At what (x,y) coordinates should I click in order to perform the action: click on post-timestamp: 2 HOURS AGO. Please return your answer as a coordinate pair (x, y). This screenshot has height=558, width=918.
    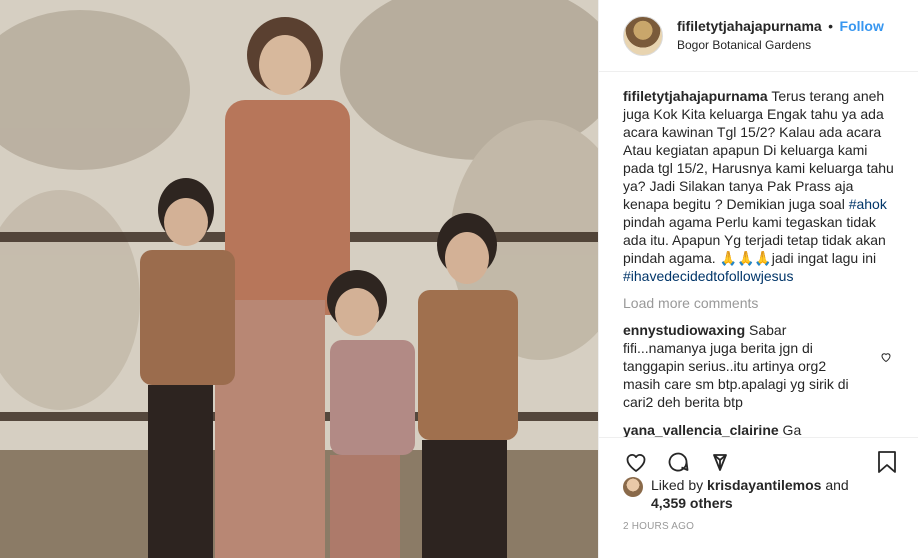
    Looking at the image, I should click on (658, 526).